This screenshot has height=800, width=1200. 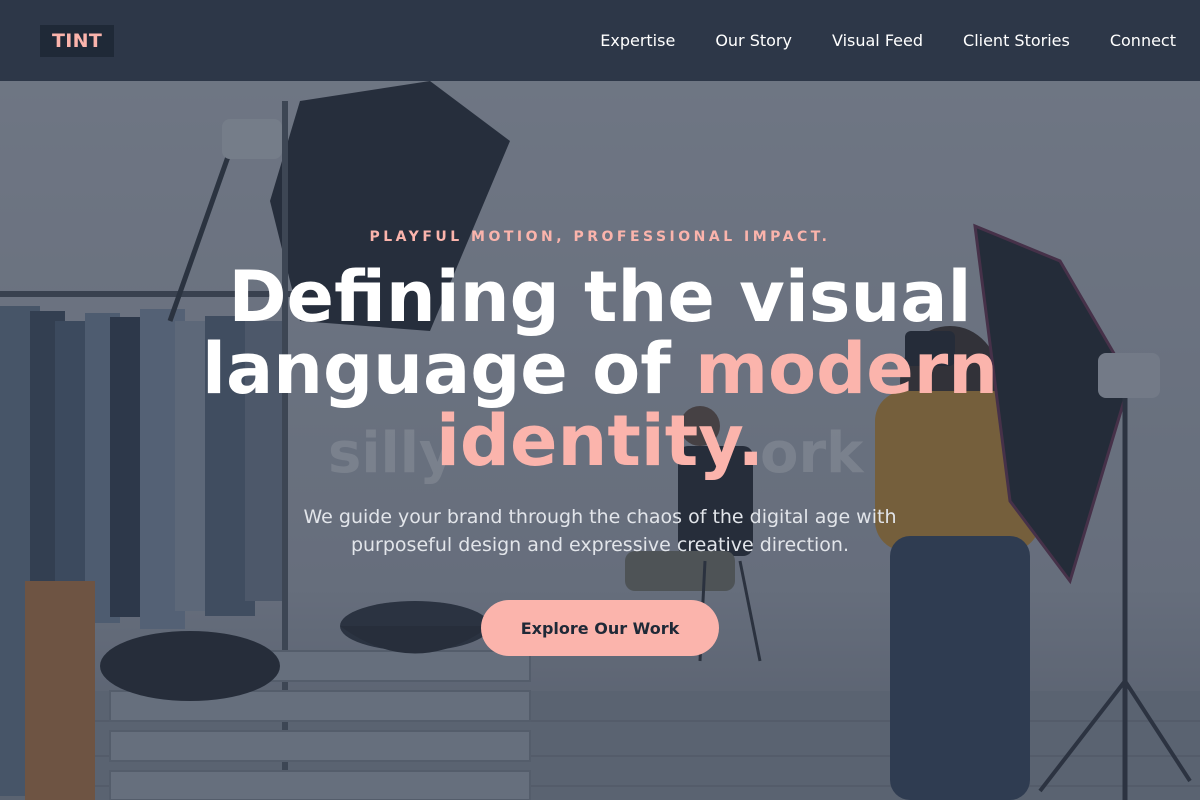 What do you see at coordinates (1016, 40) in the screenshot?
I see `nav-client-stories: Client Stories` at bounding box center [1016, 40].